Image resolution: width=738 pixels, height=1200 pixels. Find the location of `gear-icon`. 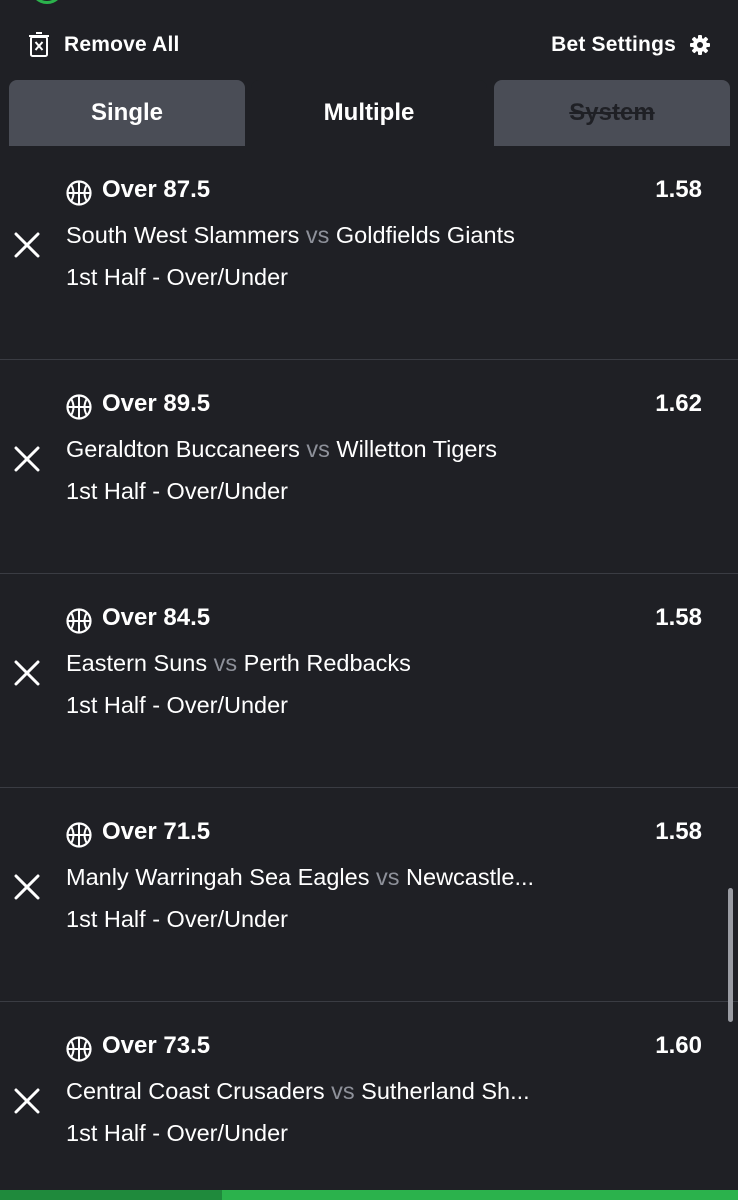

gear-icon is located at coordinates (700, 45).